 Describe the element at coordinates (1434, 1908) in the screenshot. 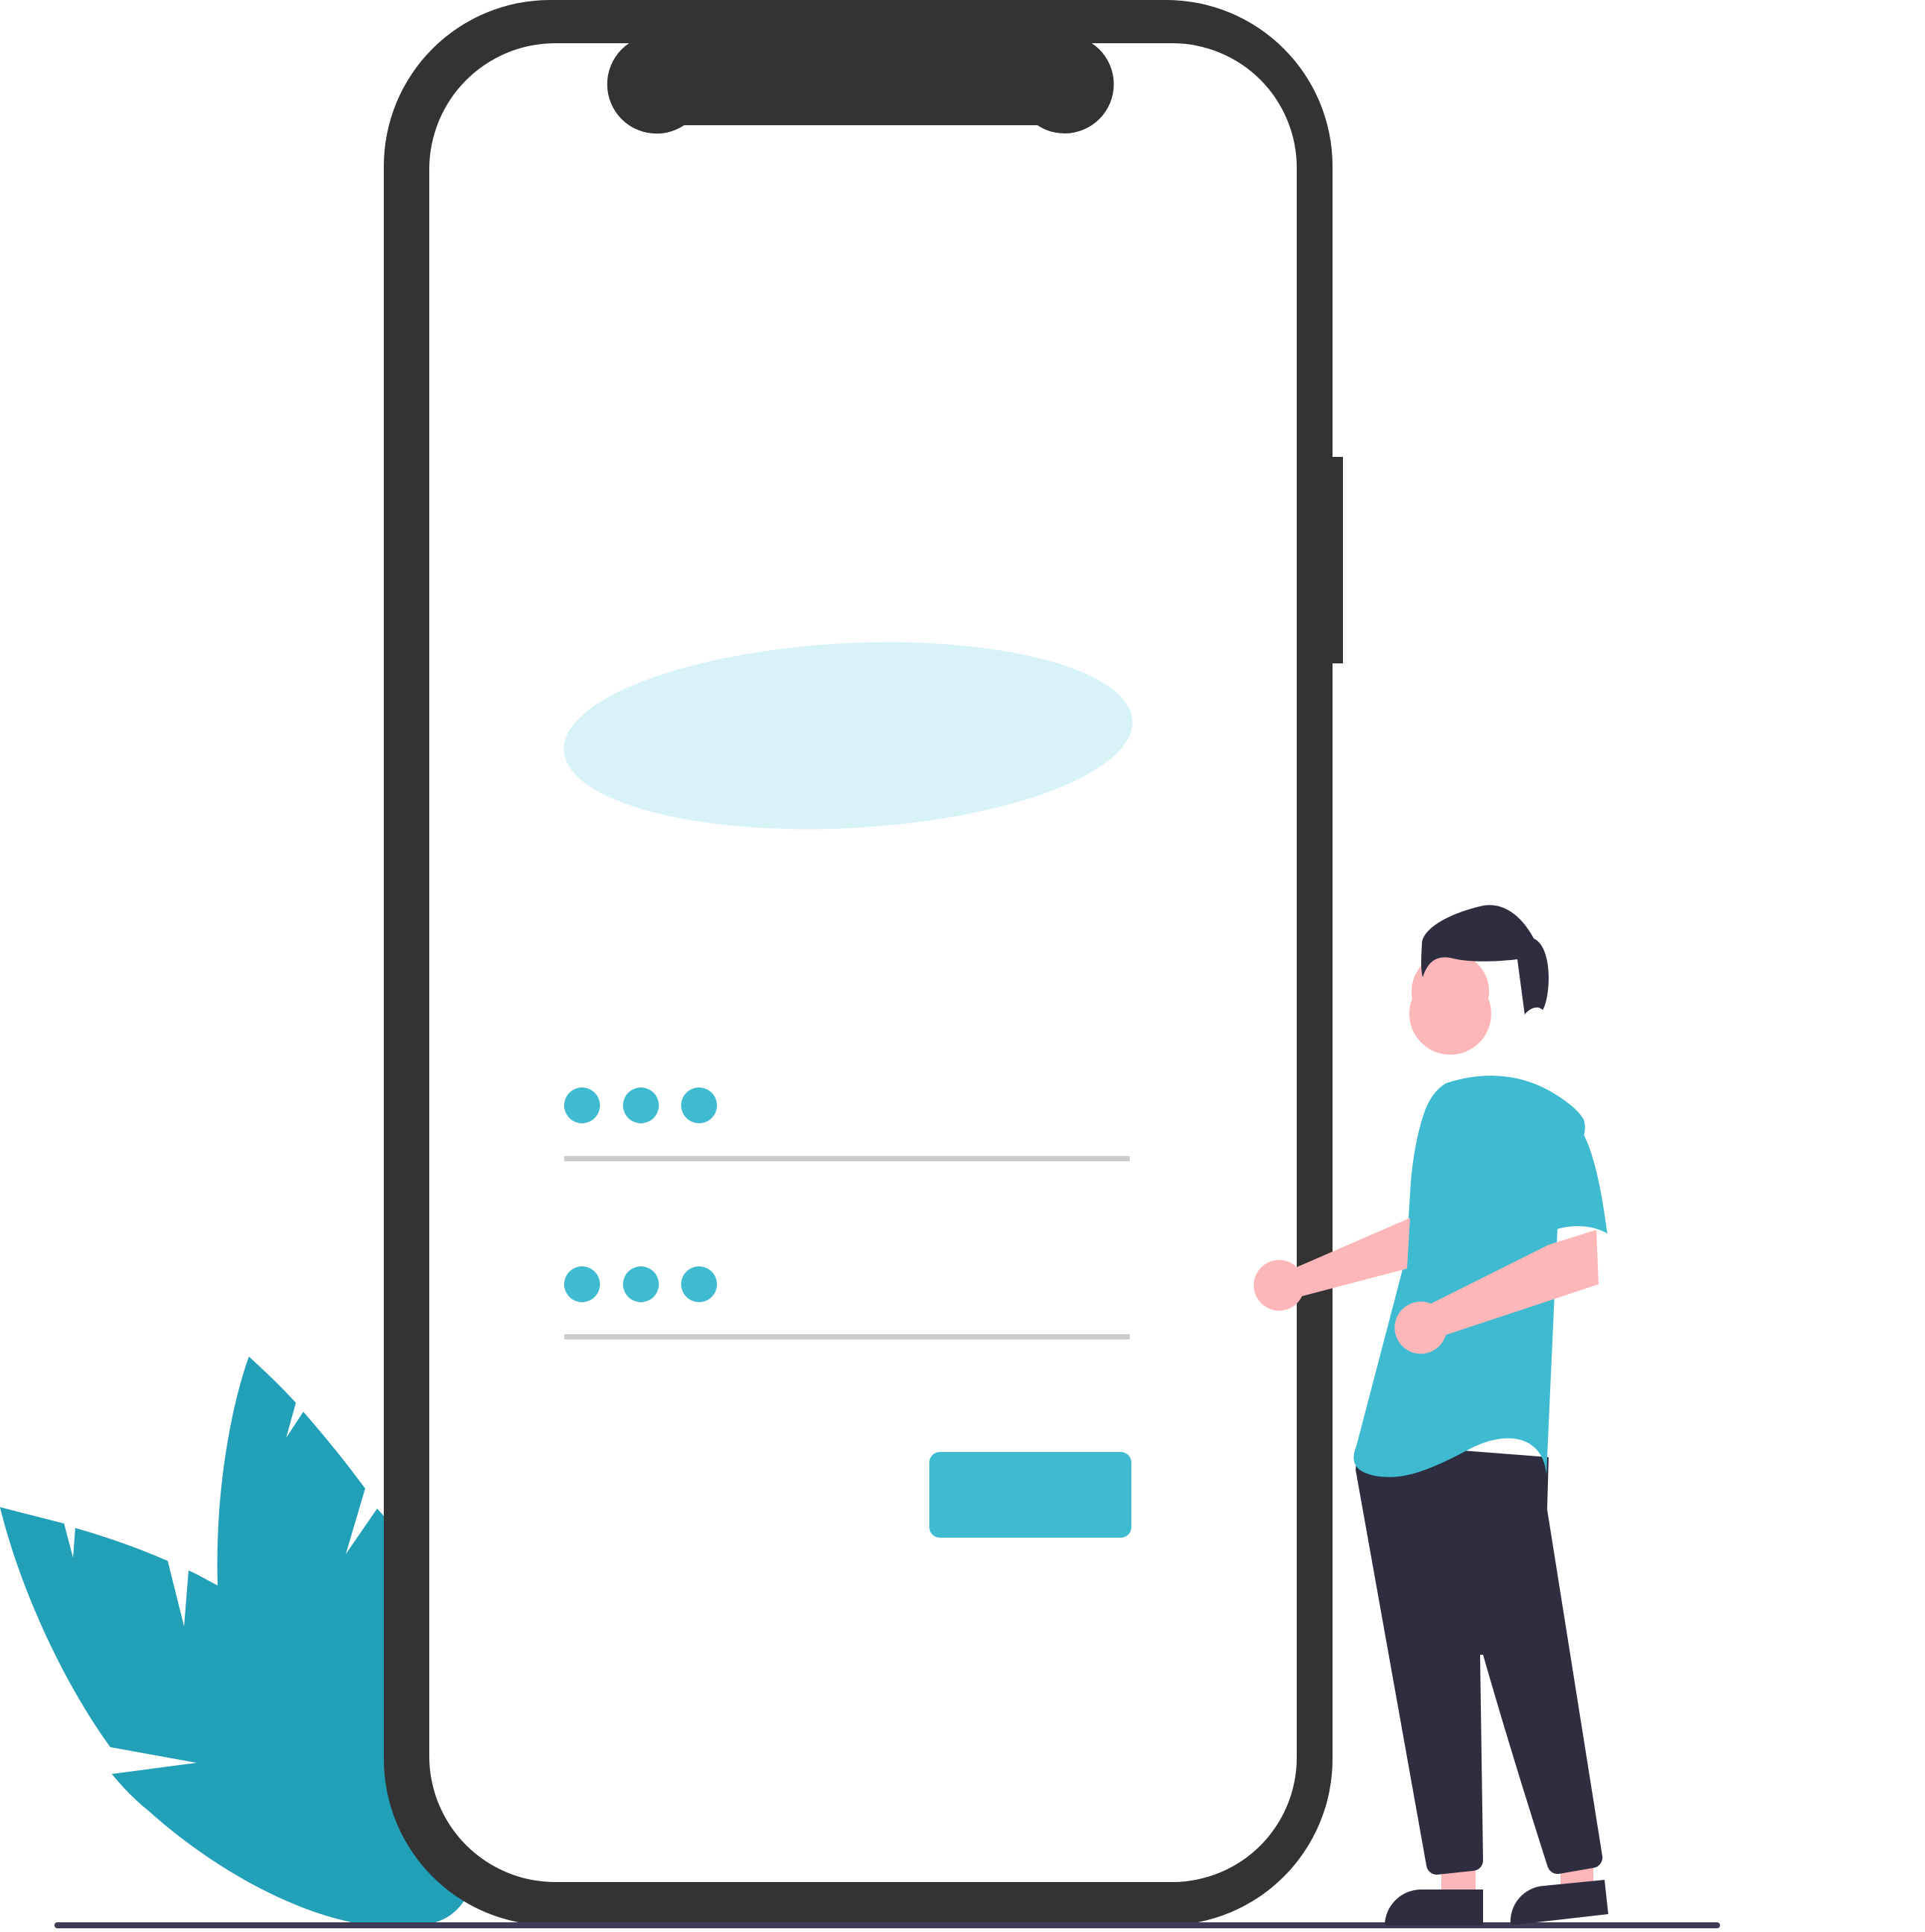

I see `left-shoe` at that location.